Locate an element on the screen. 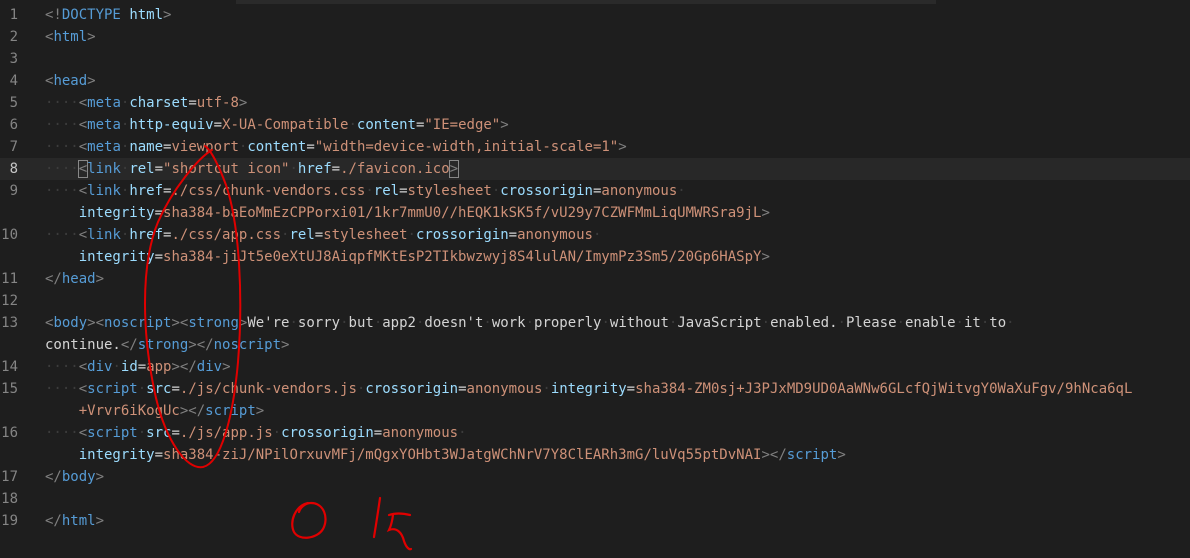 The width and height of the screenshot is (1190, 558). handwritten-zero is located at coordinates (309, 520).